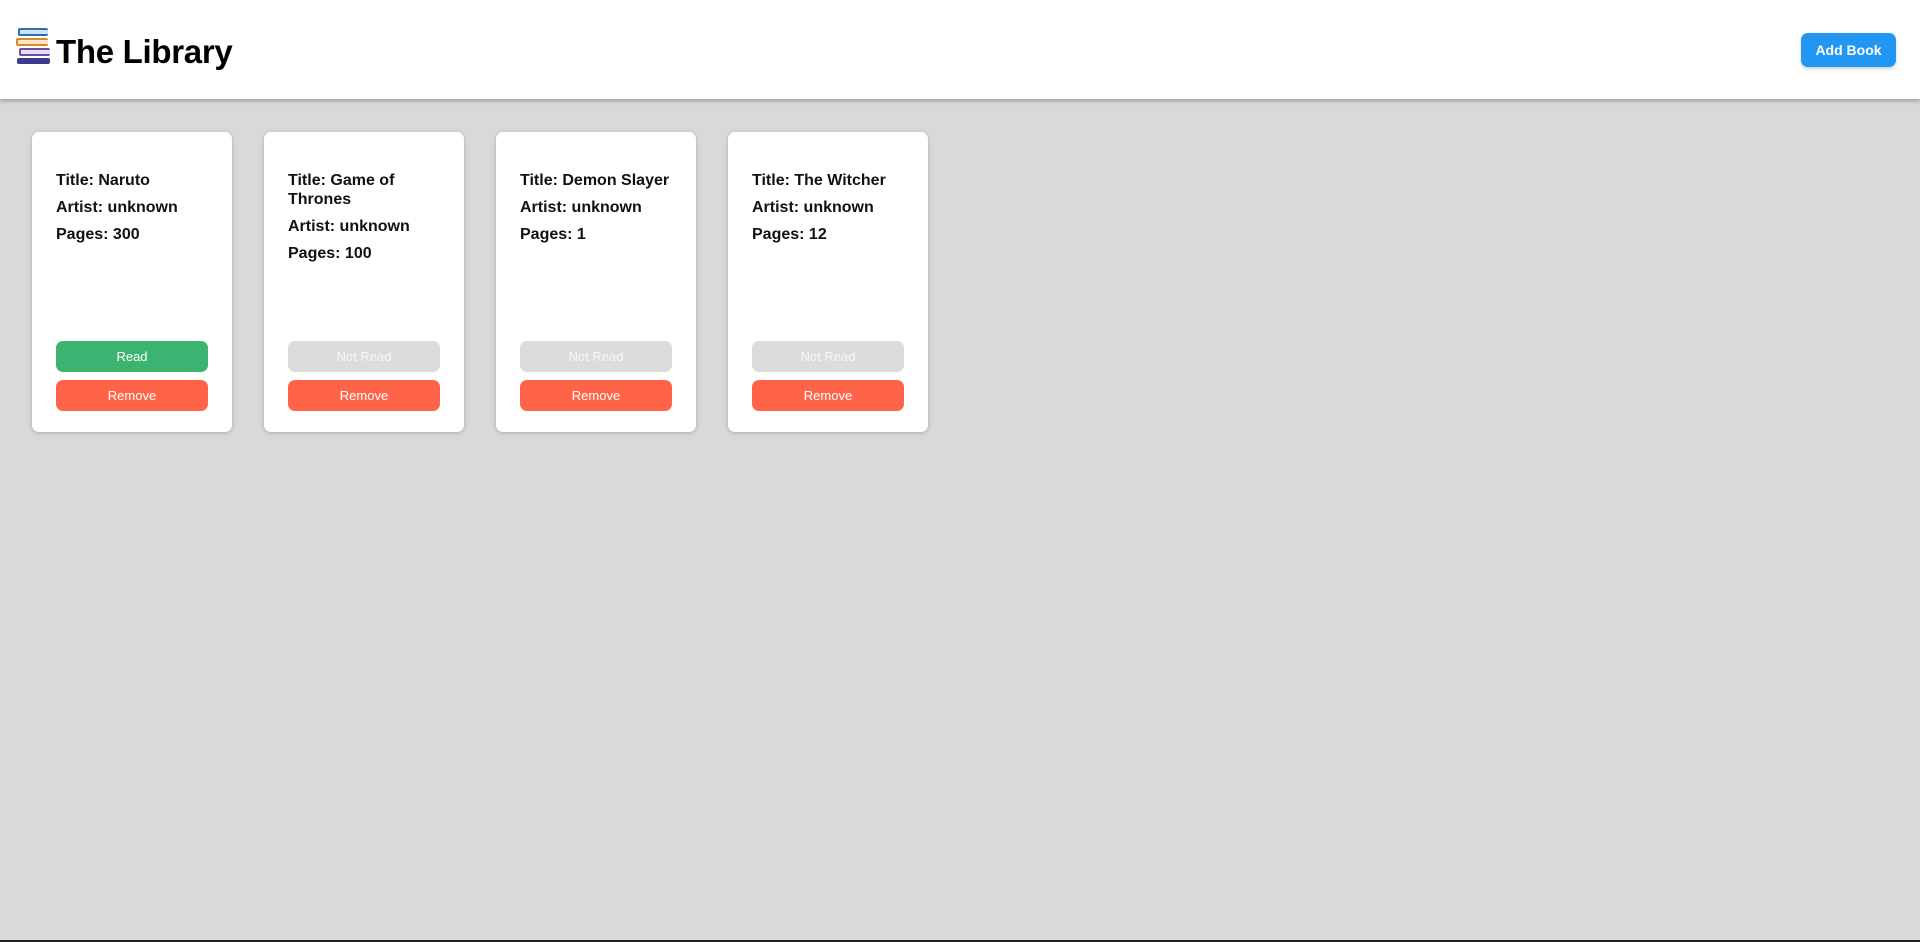 The width and height of the screenshot is (1920, 942). Describe the element at coordinates (789, 234) in the screenshot. I see `book-pages: Pages: 12` at that location.